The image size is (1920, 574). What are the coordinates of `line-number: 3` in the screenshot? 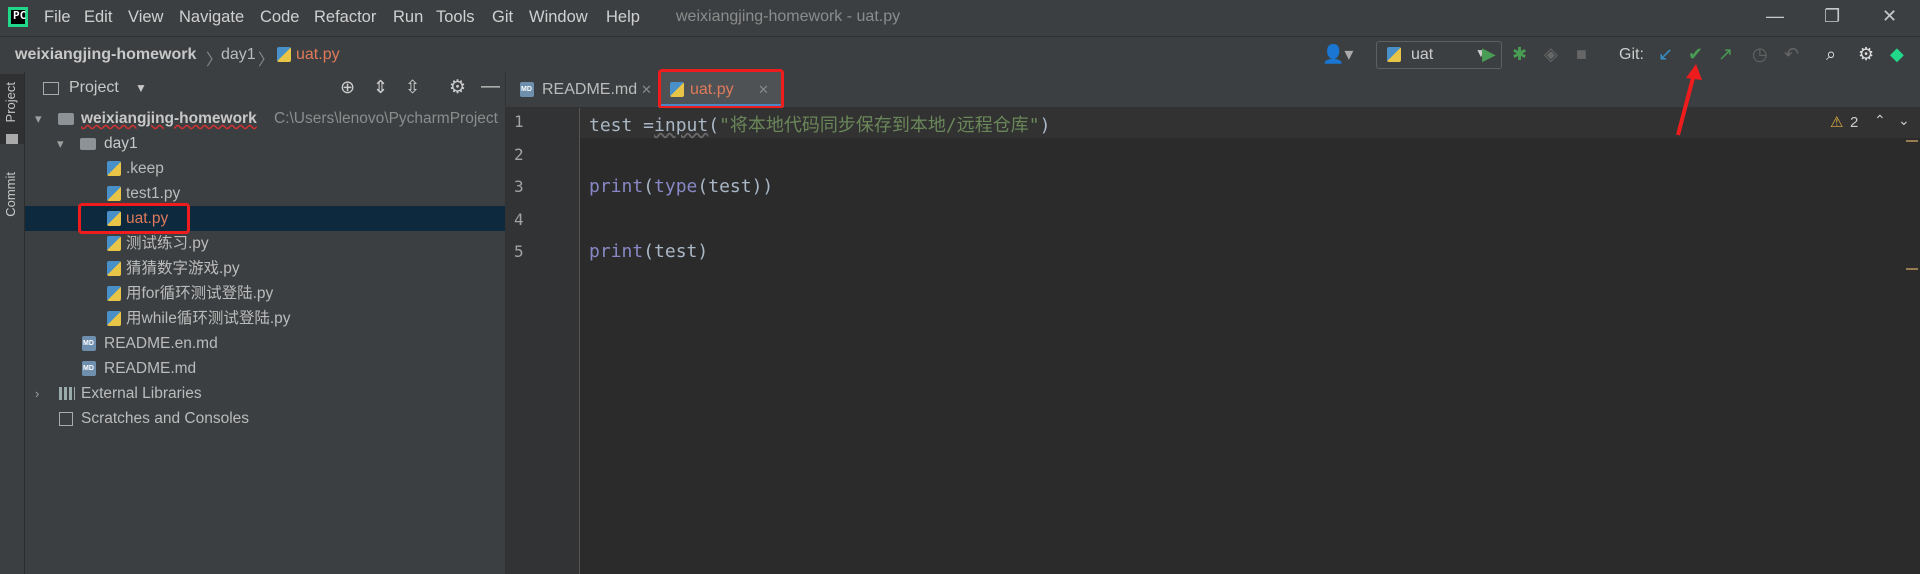 It's located at (519, 186).